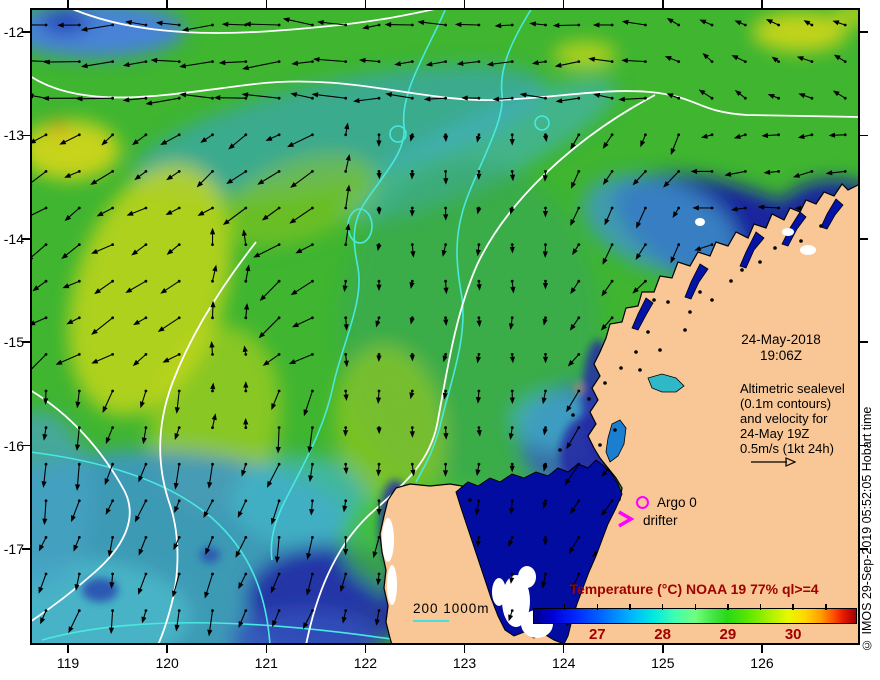 Image resolution: width=880 pixels, height=680 pixels. I want to click on y-tick-label: -12, so click(13, 32).